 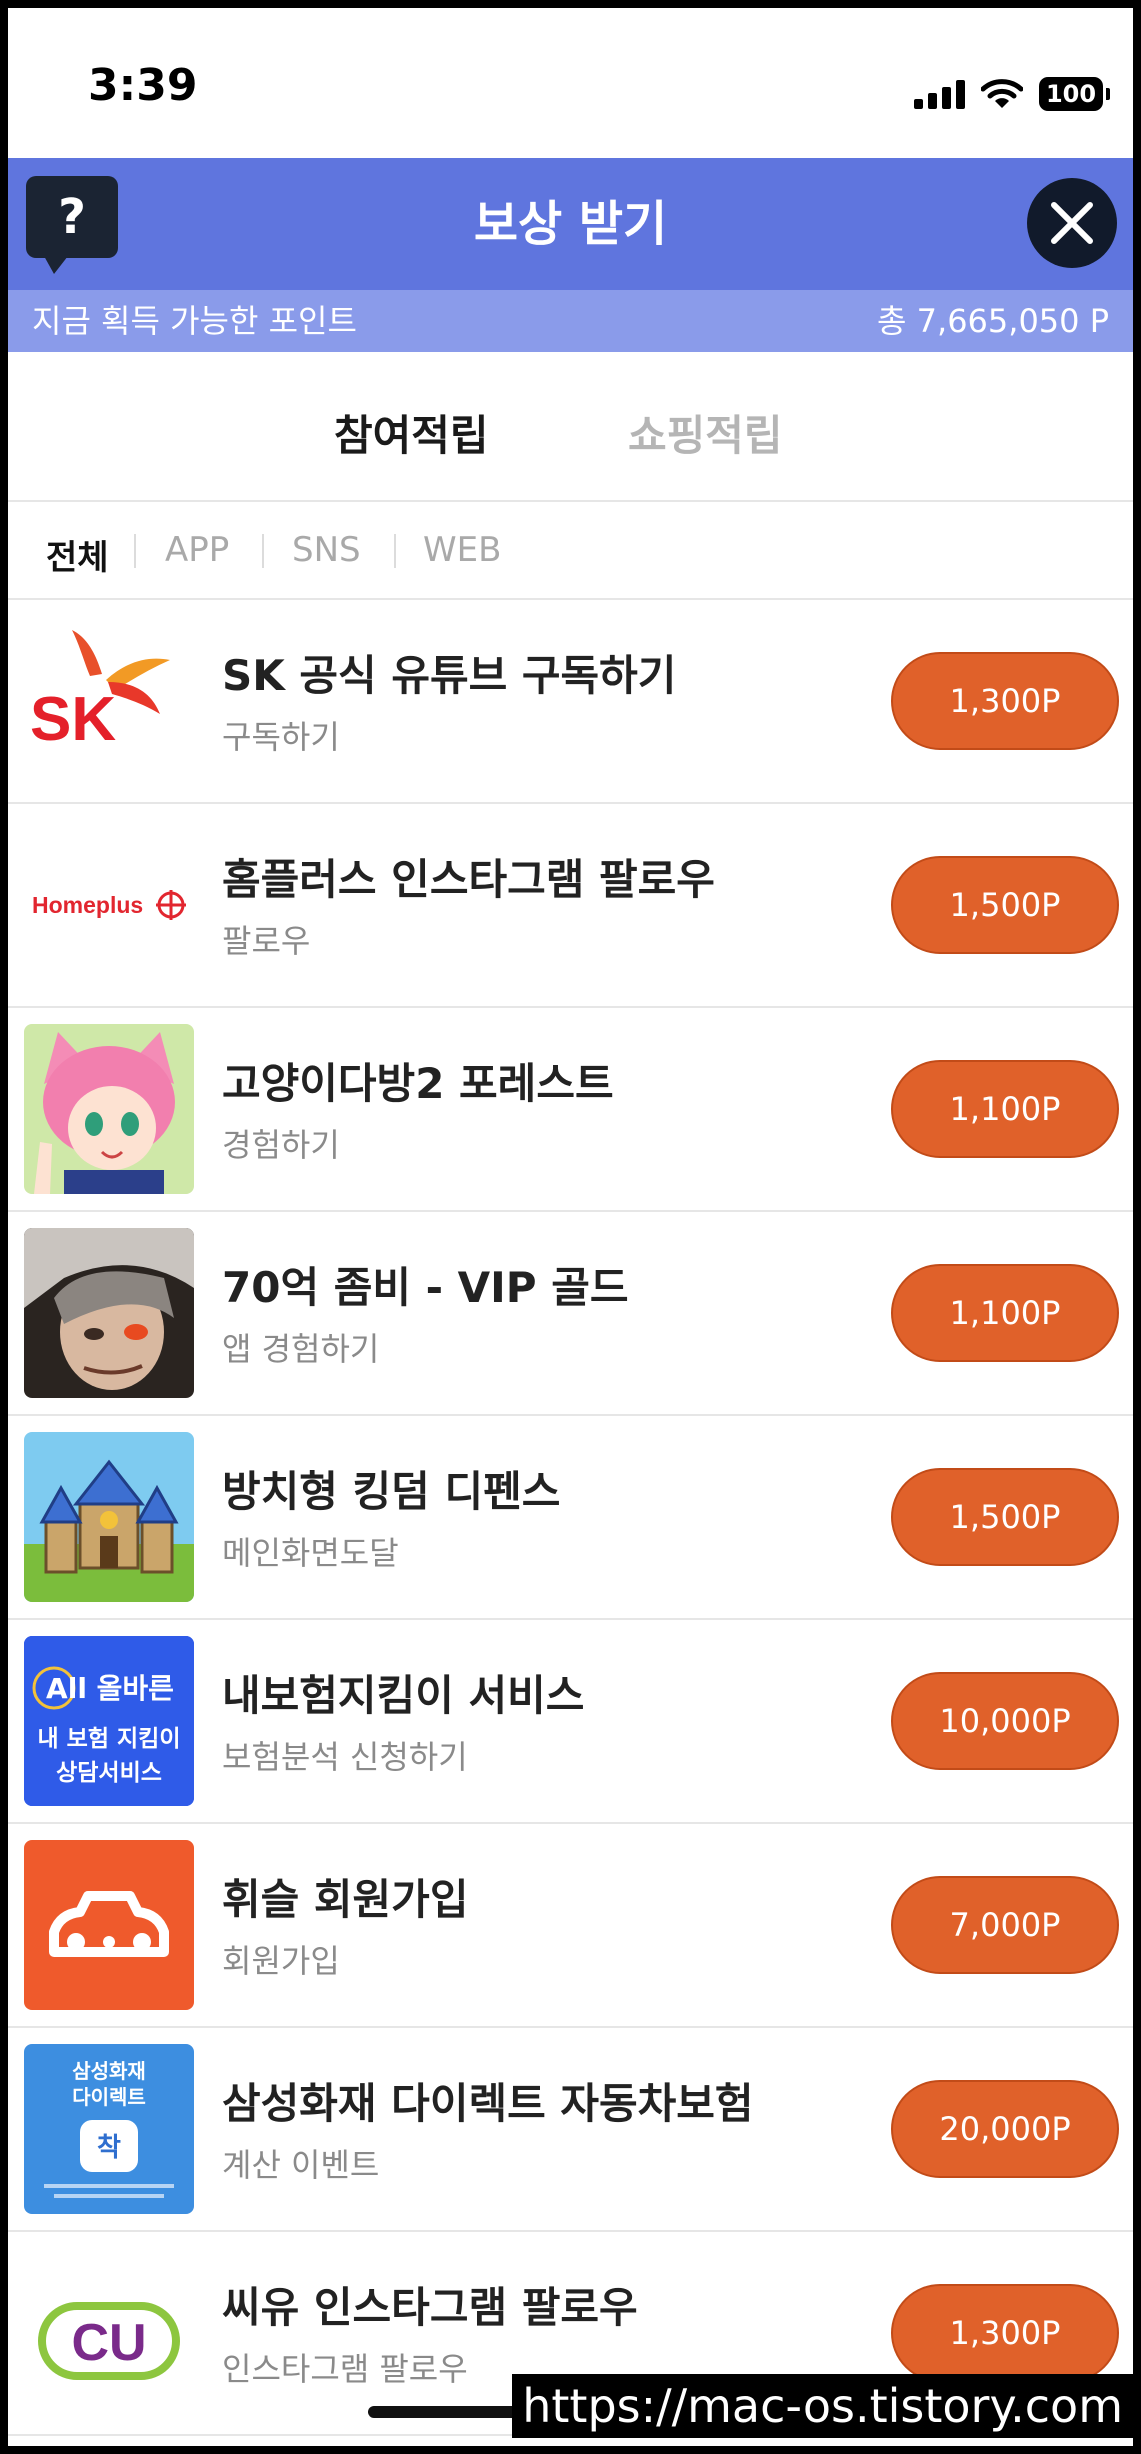 What do you see at coordinates (194, 321) in the screenshot?
I see `points-label: 지금 획득 가능한 포인트` at bounding box center [194, 321].